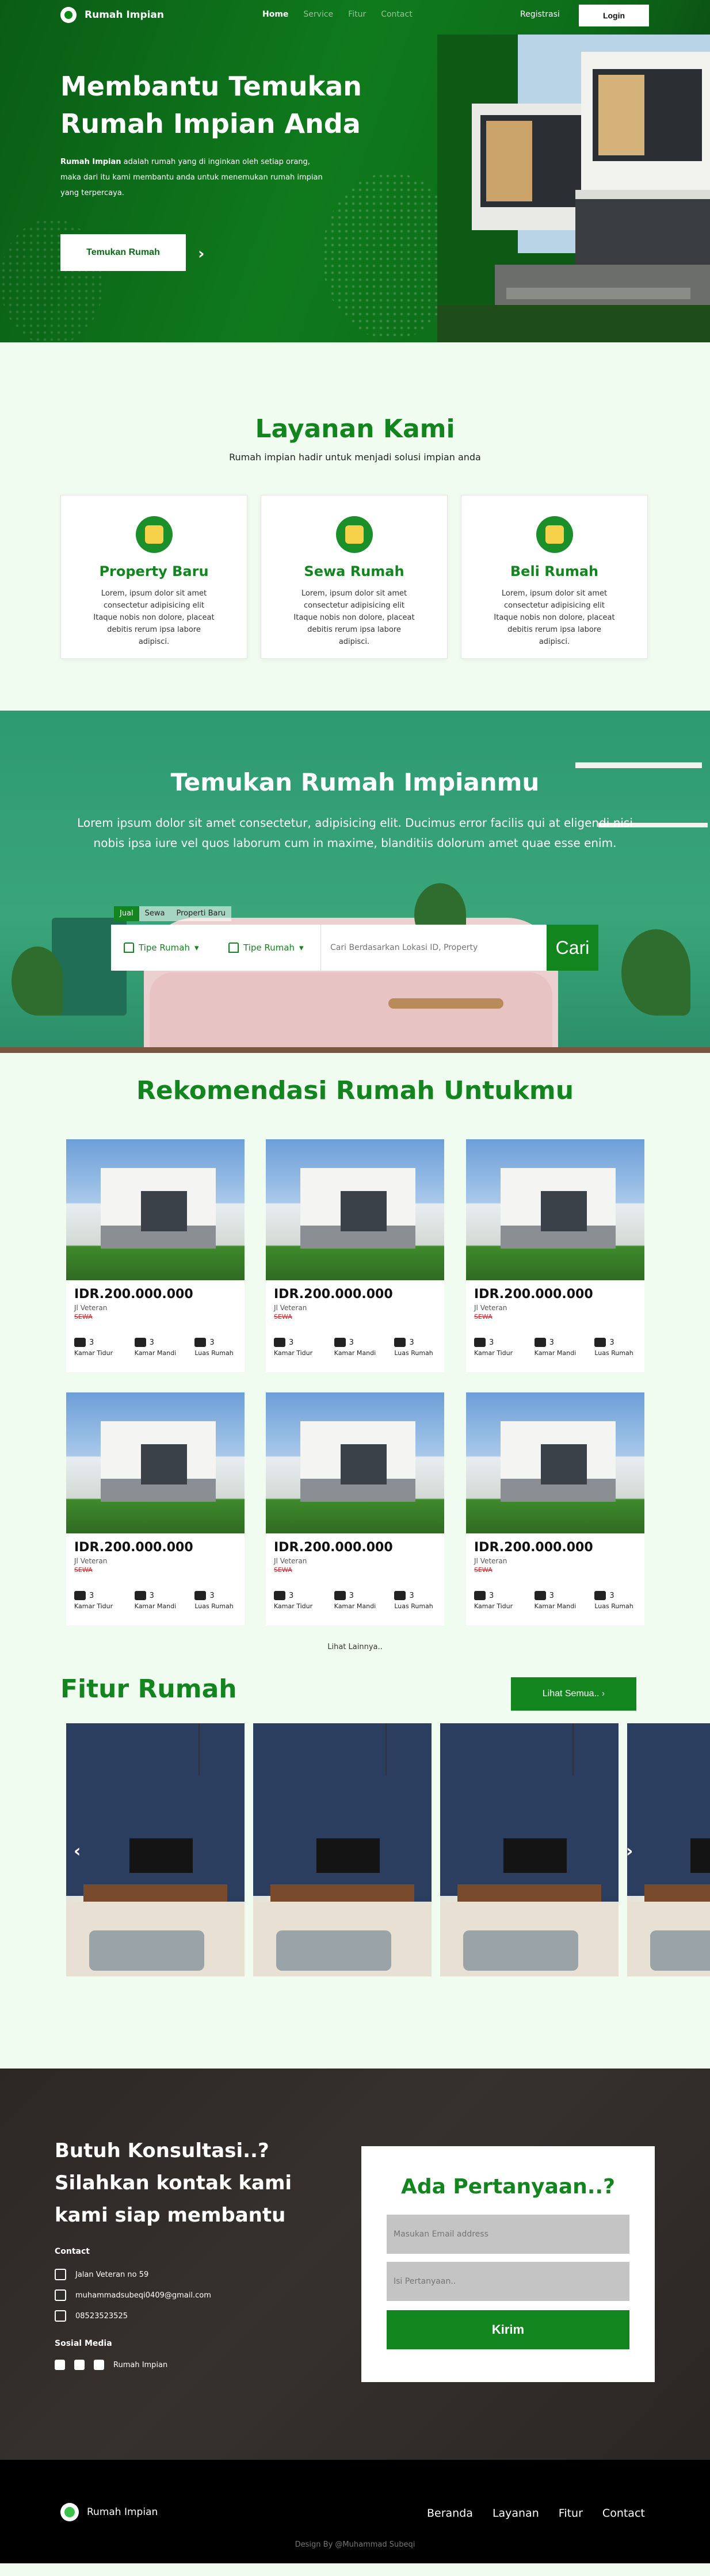 The width and height of the screenshot is (710, 2576). I want to click on nav-link-service: Service, so click(318, 14).